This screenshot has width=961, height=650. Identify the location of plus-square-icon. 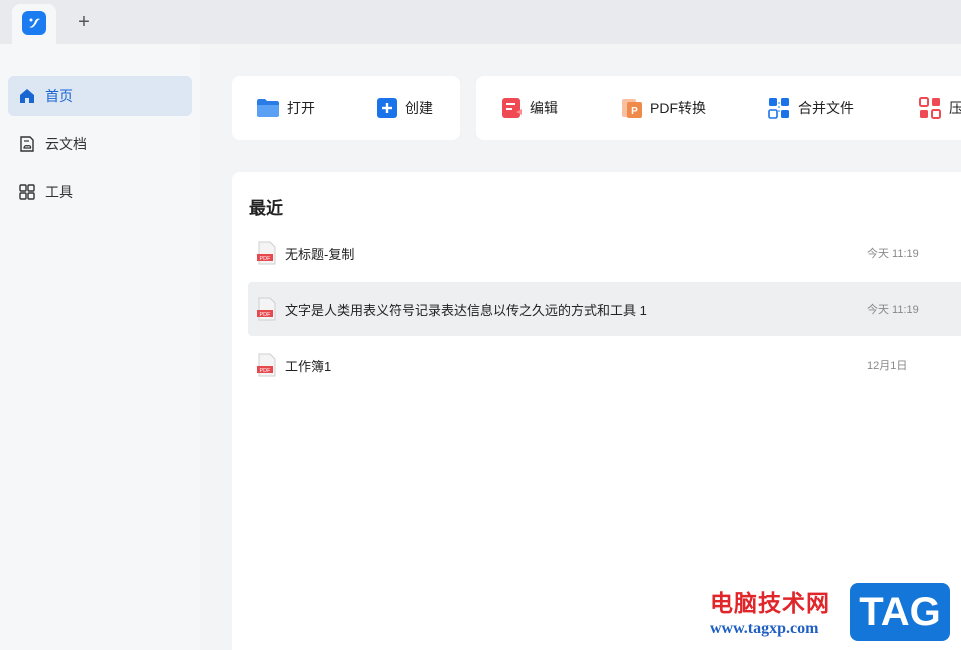
(387, 108).